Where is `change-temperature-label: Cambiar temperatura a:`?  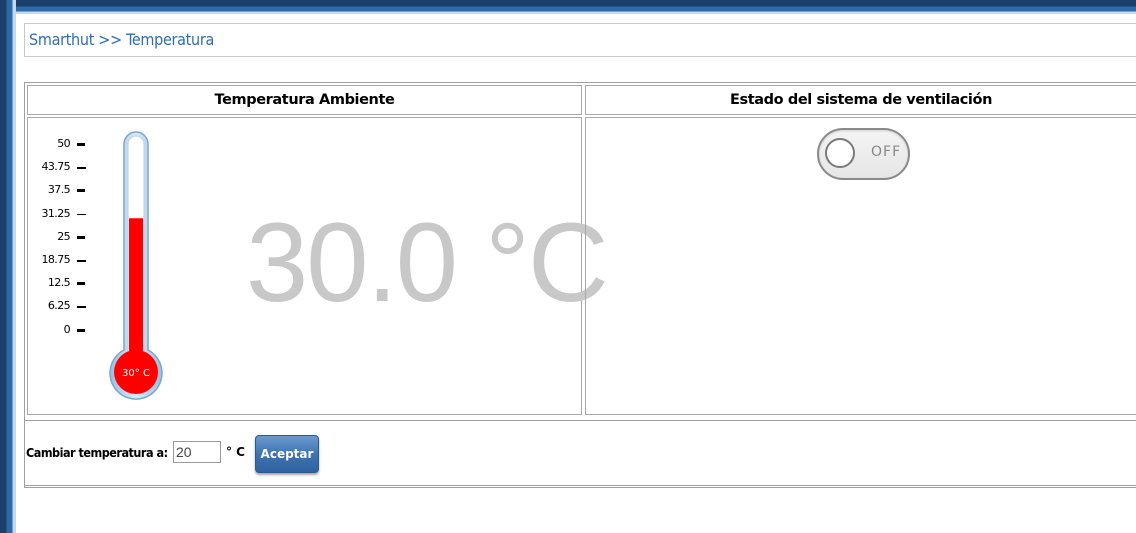
change-temperature-label: Cambiar temperatura a: is located at coordinates (97, 452).